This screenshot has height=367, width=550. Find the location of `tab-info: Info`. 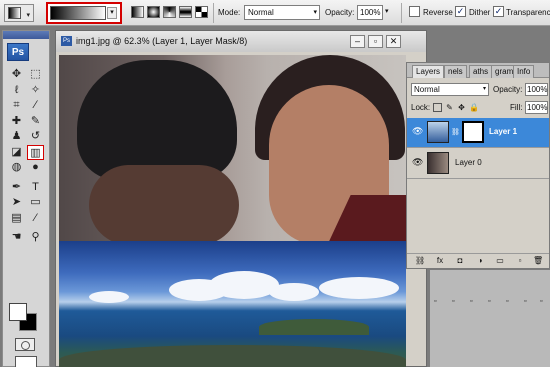

tab-info: Info is located at coordinates (524, 71).